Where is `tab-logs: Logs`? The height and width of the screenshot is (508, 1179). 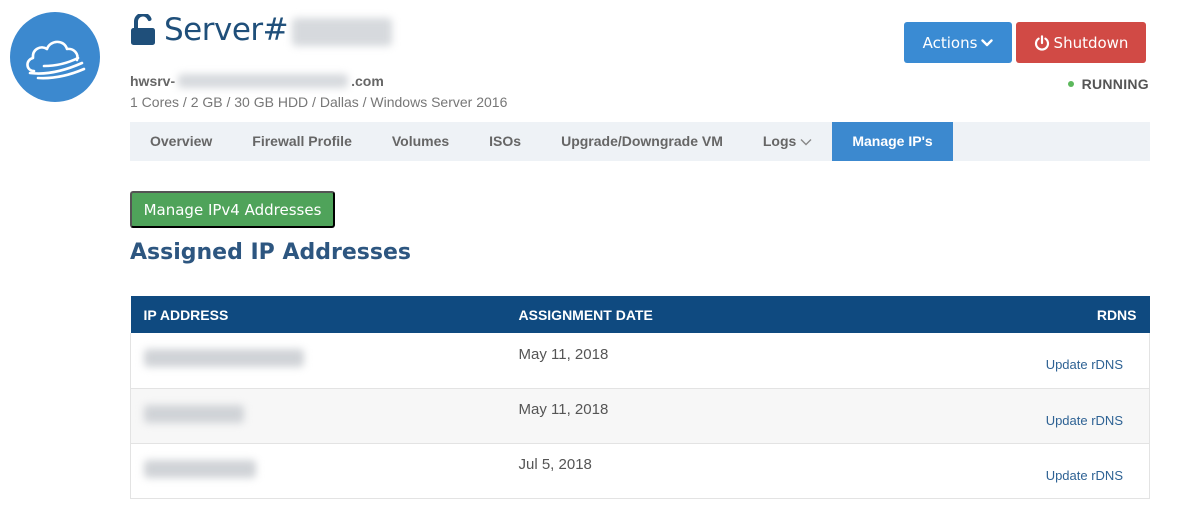 tab-logs: Logs is located at coordinates (787, 141).